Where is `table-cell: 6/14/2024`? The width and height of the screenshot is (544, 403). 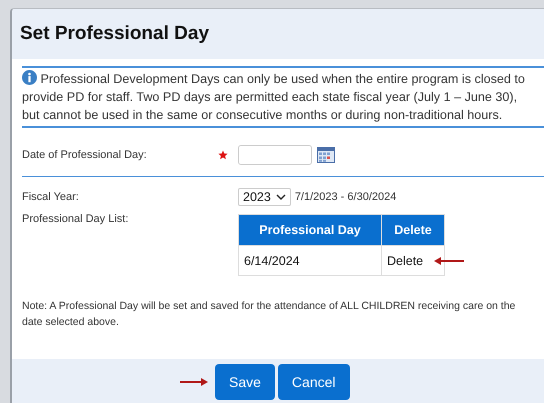
table-cell: 6/14/2024 is located at coordinates (310, 261).